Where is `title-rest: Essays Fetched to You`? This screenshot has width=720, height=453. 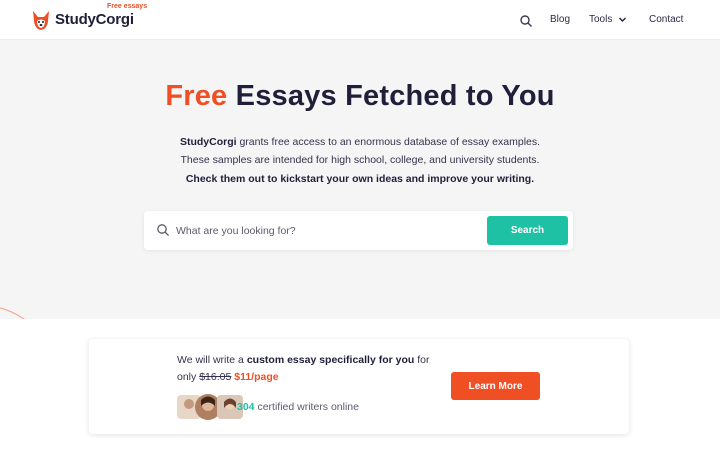 title-rest: Essays Fetched to You is located at coordinates (391, 96).